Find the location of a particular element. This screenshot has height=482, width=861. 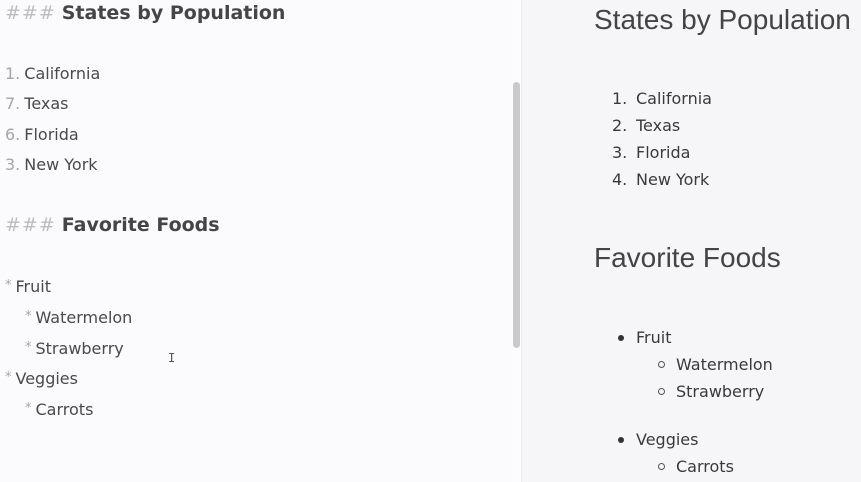

preview-list-item: 1. California is located at coordinates (662, 98).